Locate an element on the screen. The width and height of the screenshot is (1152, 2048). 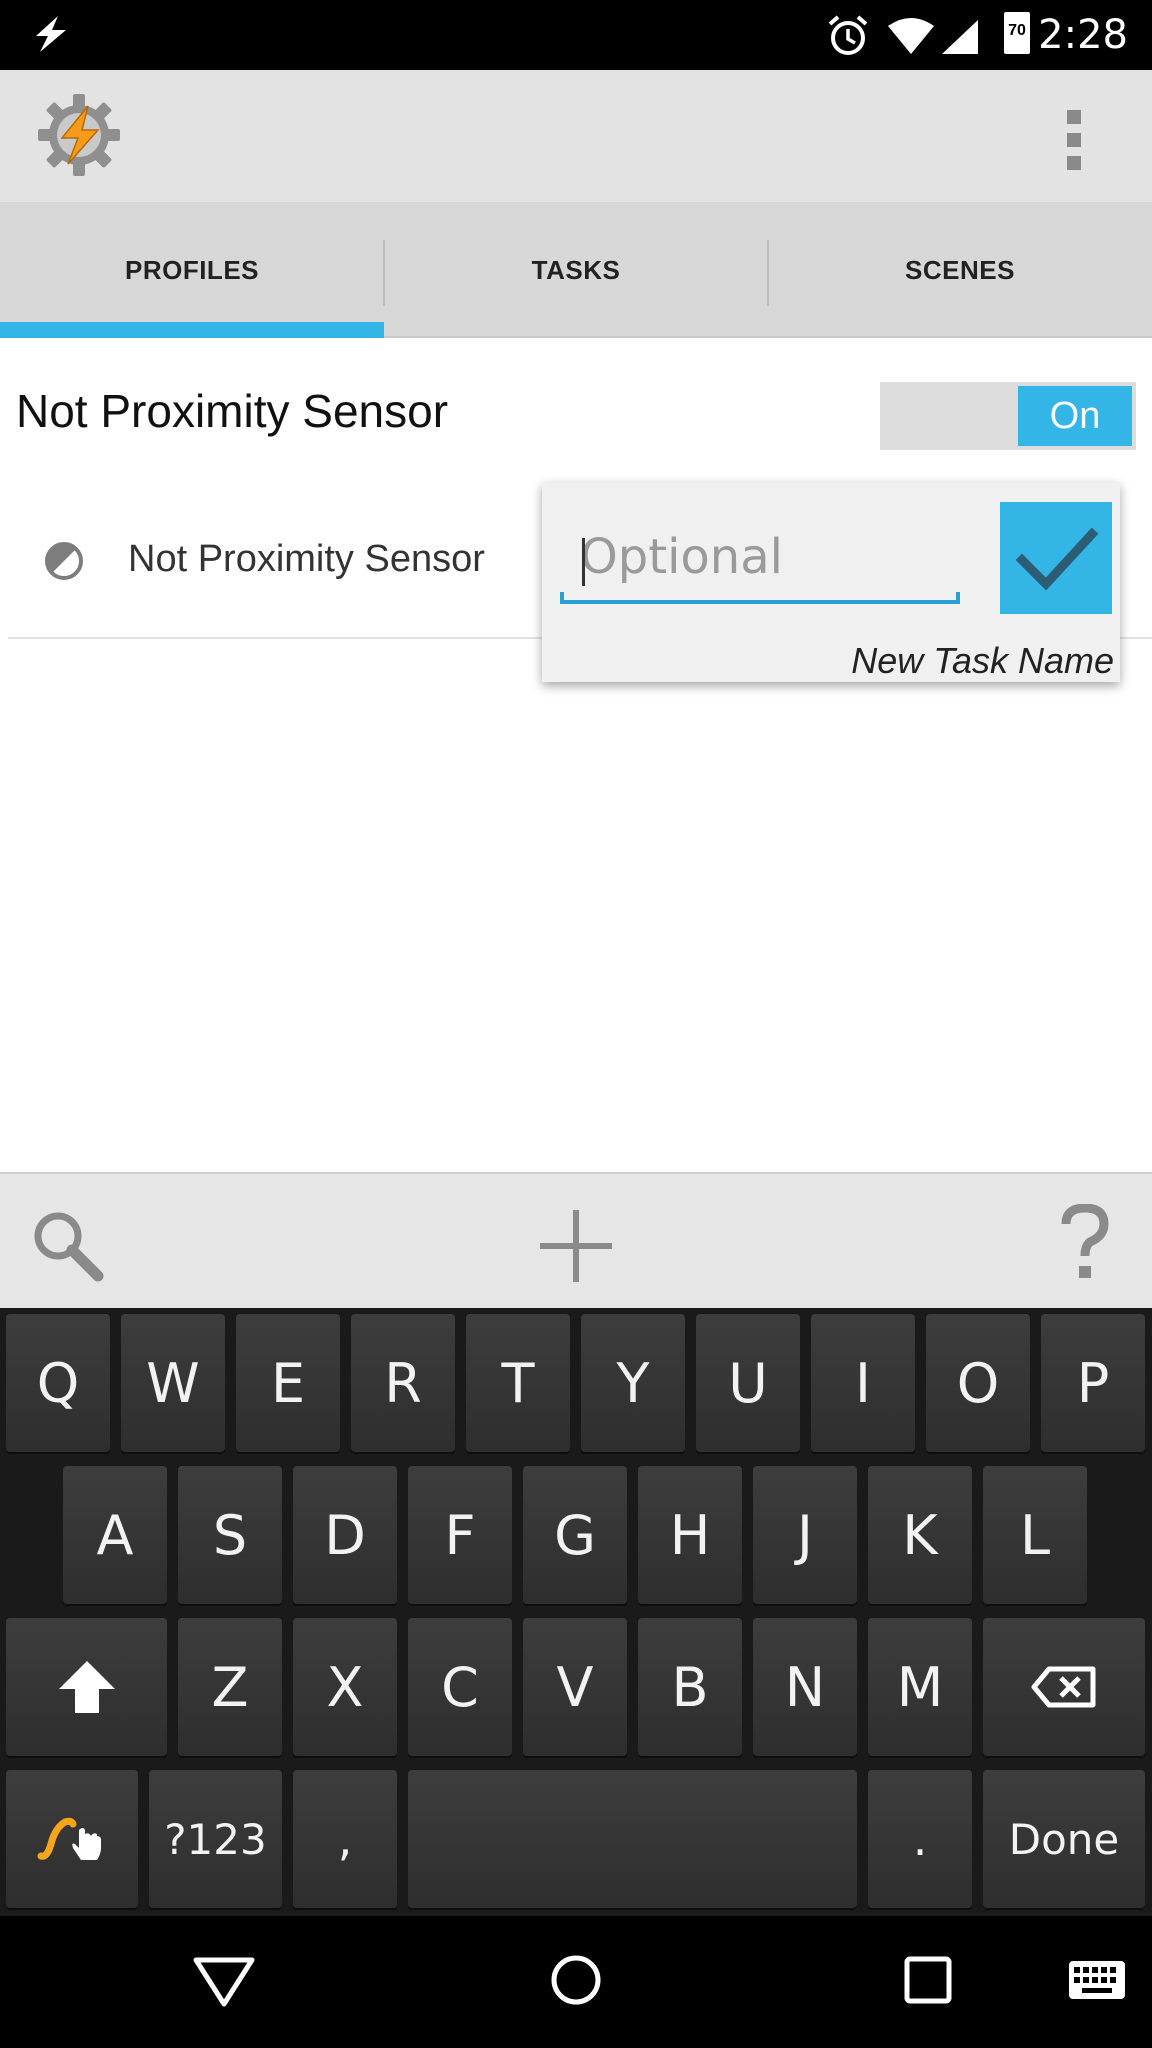
status-bar: 70 2:28 is located at coordinates (576, 35).